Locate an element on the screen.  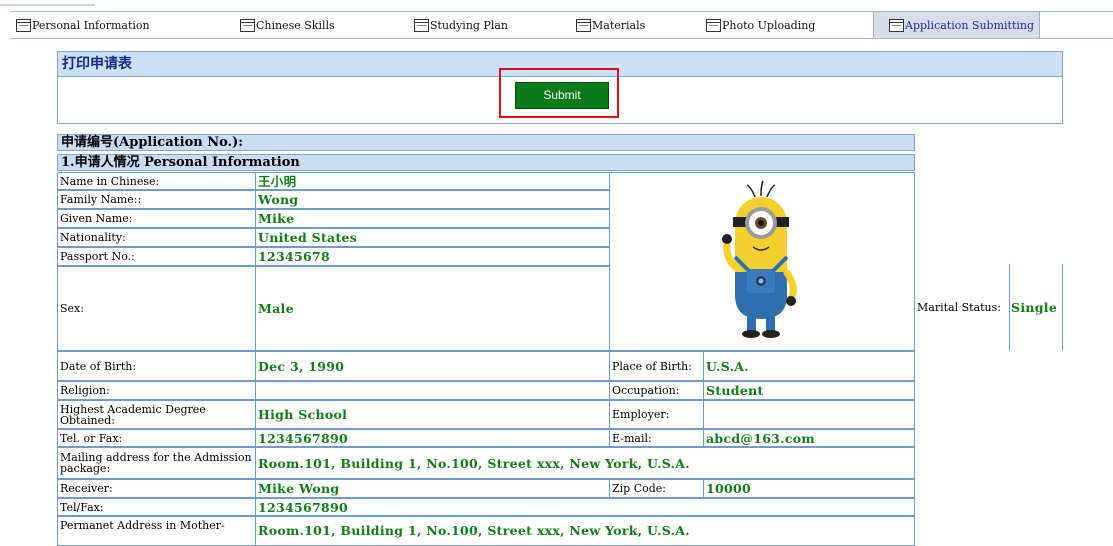
label-tel-fax-2: Tel/Fax: is located at coordinates (156, 507).